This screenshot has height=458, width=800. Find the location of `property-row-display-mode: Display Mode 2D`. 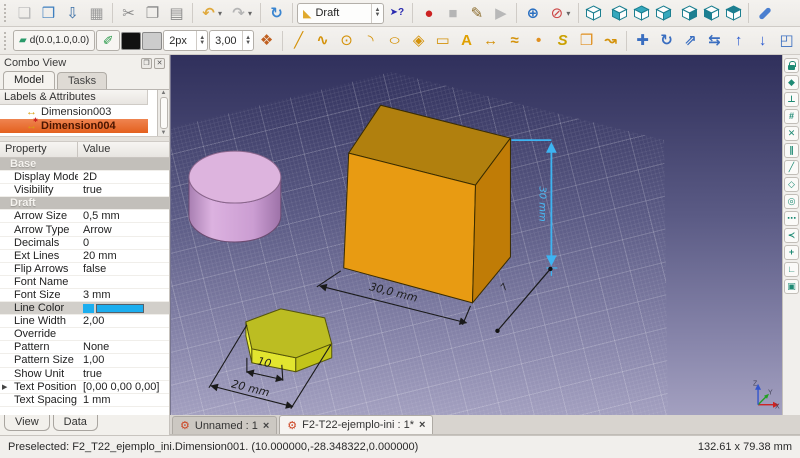

property-row-display-mode: Display Mode 2D is located at coordinates (84, 178).